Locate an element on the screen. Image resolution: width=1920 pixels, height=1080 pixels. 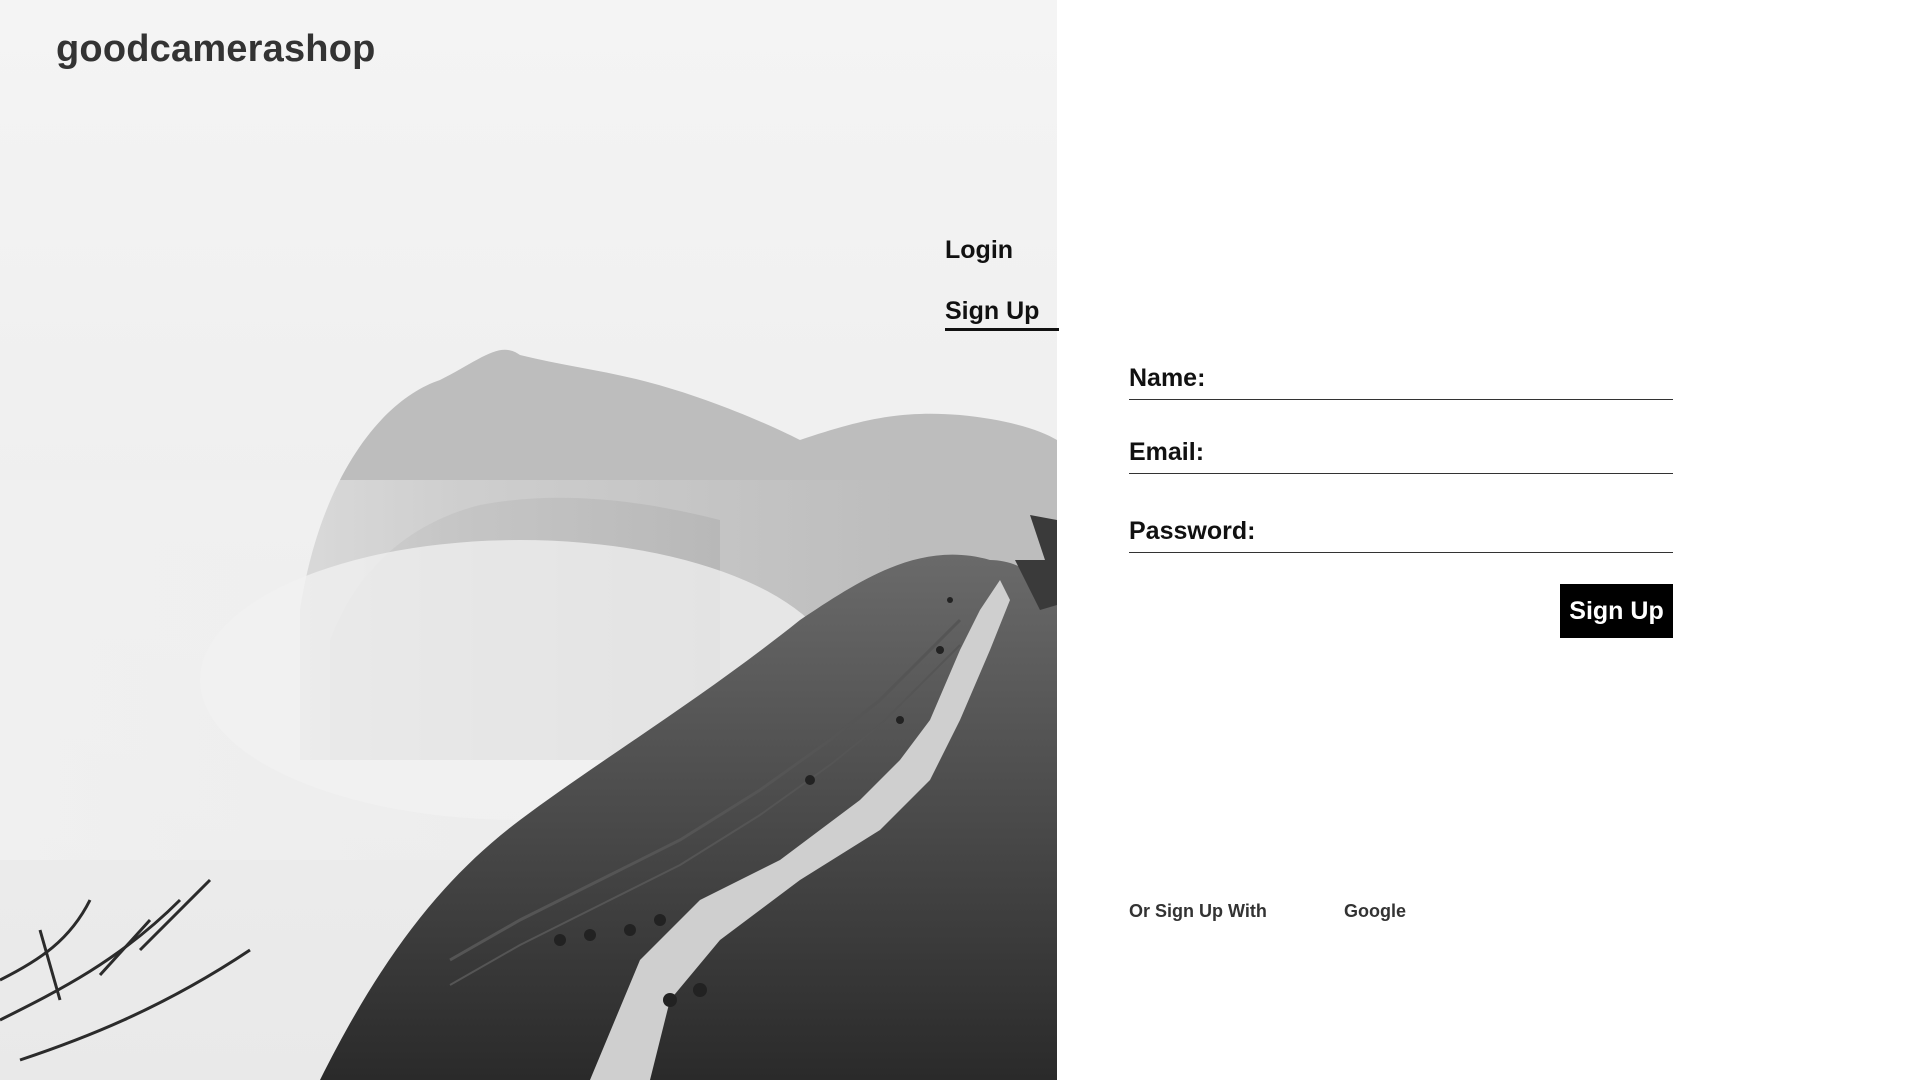
signup-submit-button: Sign Up is located at coordinates (1616, 611).